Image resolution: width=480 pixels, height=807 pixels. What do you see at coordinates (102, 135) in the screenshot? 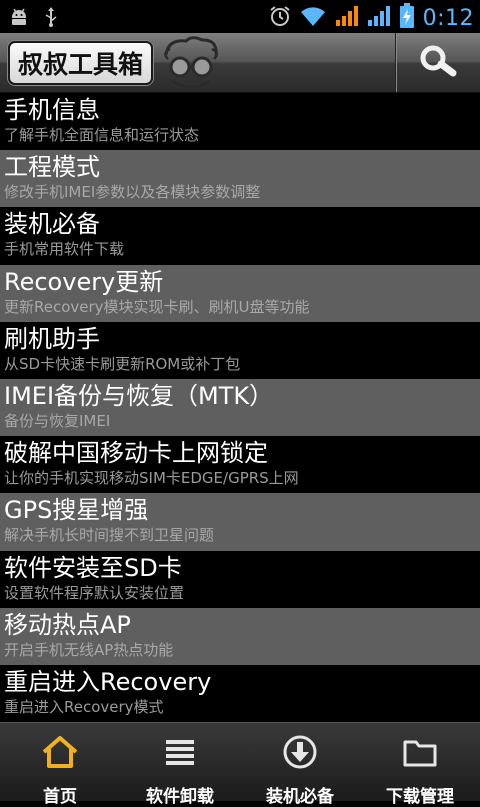
I see `menu-item-subtitle: 了解手机全面信息和运行状态` at bounding box center [102, 135].